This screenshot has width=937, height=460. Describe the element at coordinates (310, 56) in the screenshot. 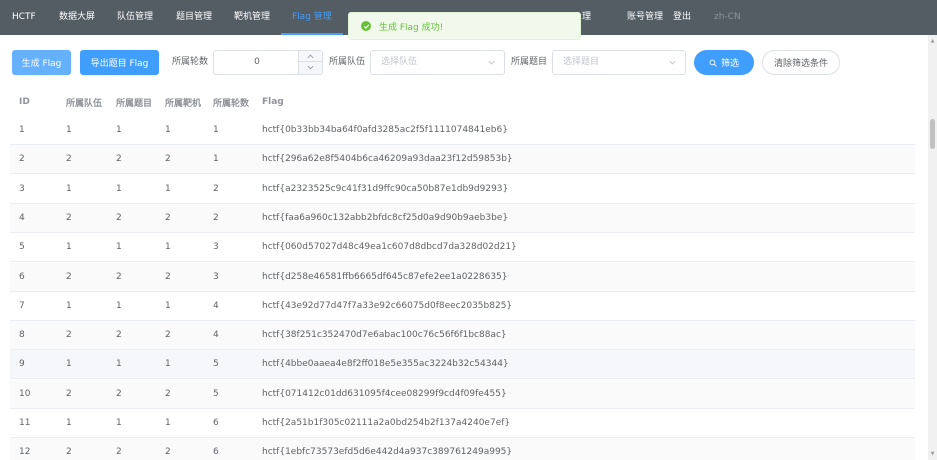

I see `chevron-up-icon` at that location.